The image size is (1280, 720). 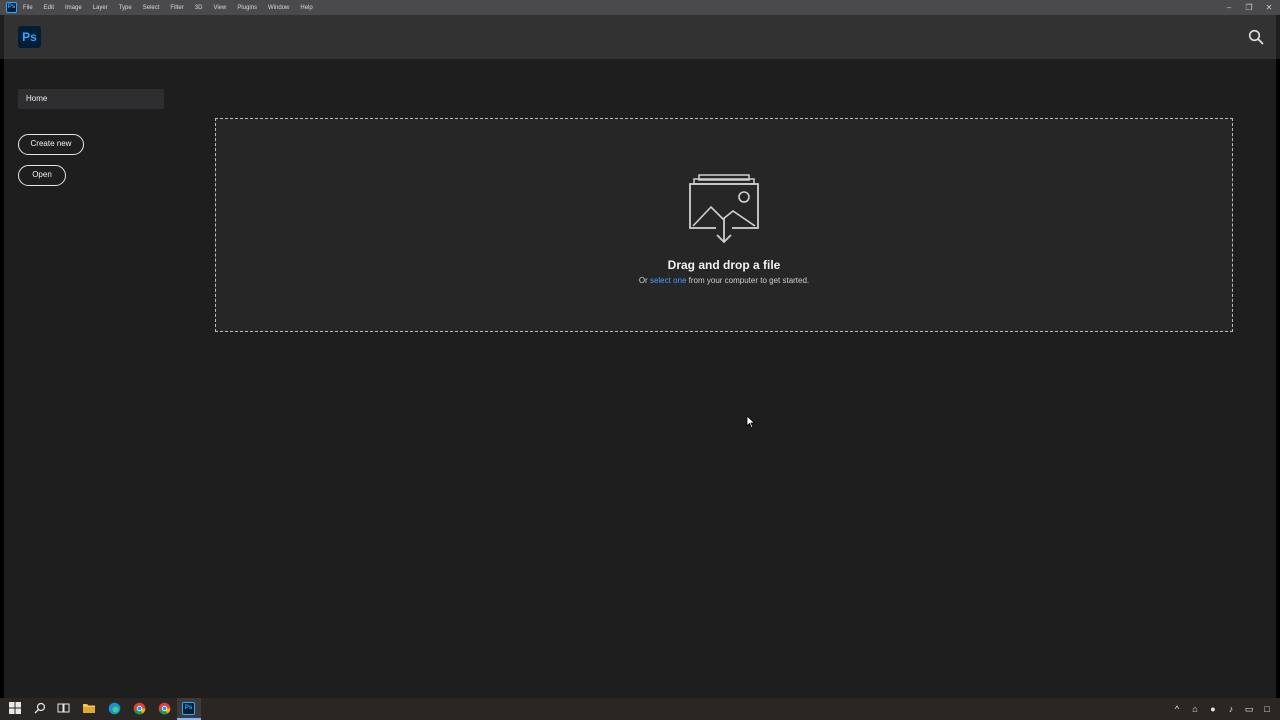 What do you see at coordinates (668, 280) in the screenshot?
I see `select-one-link: select one` at bounding box center [668, 280].